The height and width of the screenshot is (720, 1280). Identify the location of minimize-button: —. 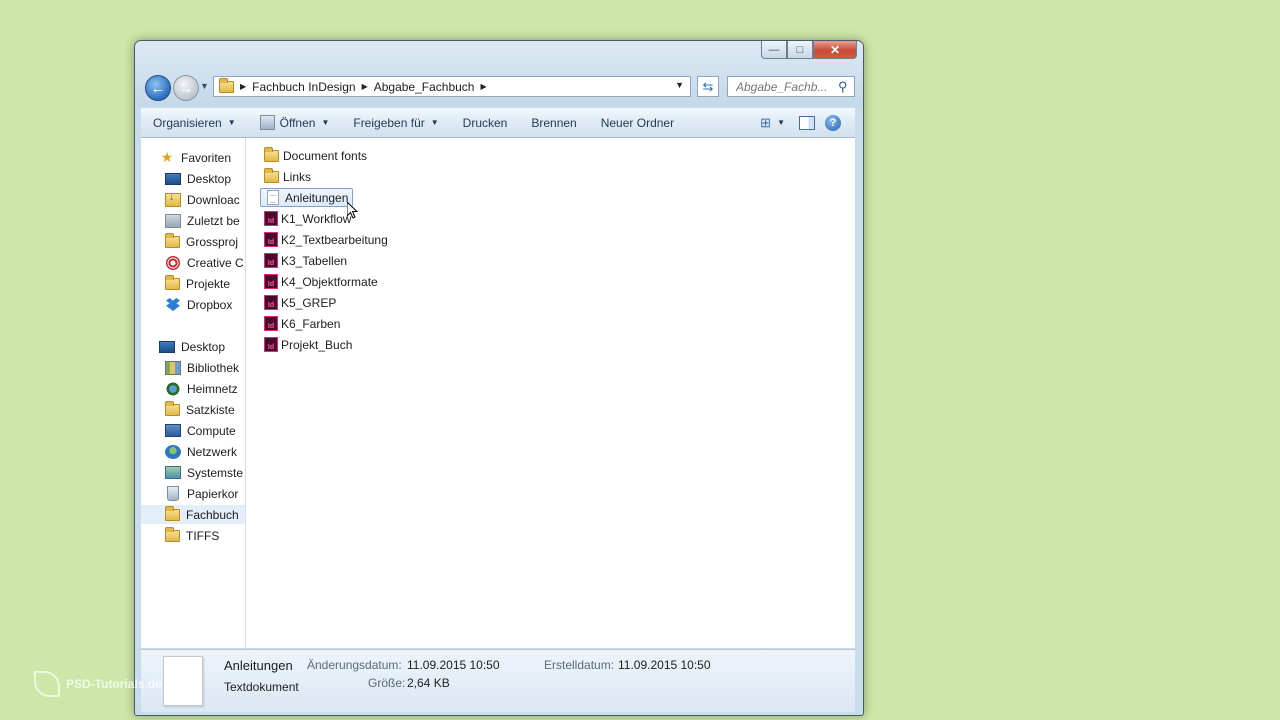
(774, 50).